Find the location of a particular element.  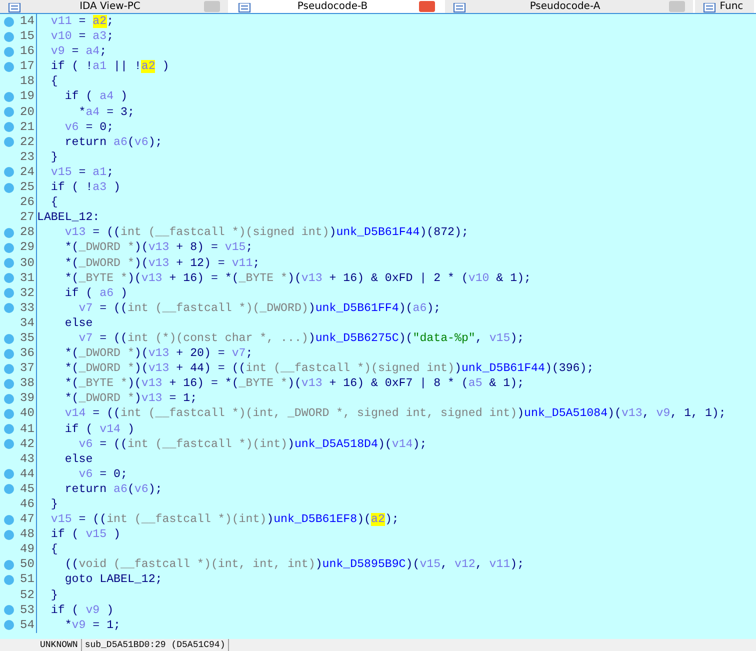

line-number: 45 is located at coordinates (27, 489).